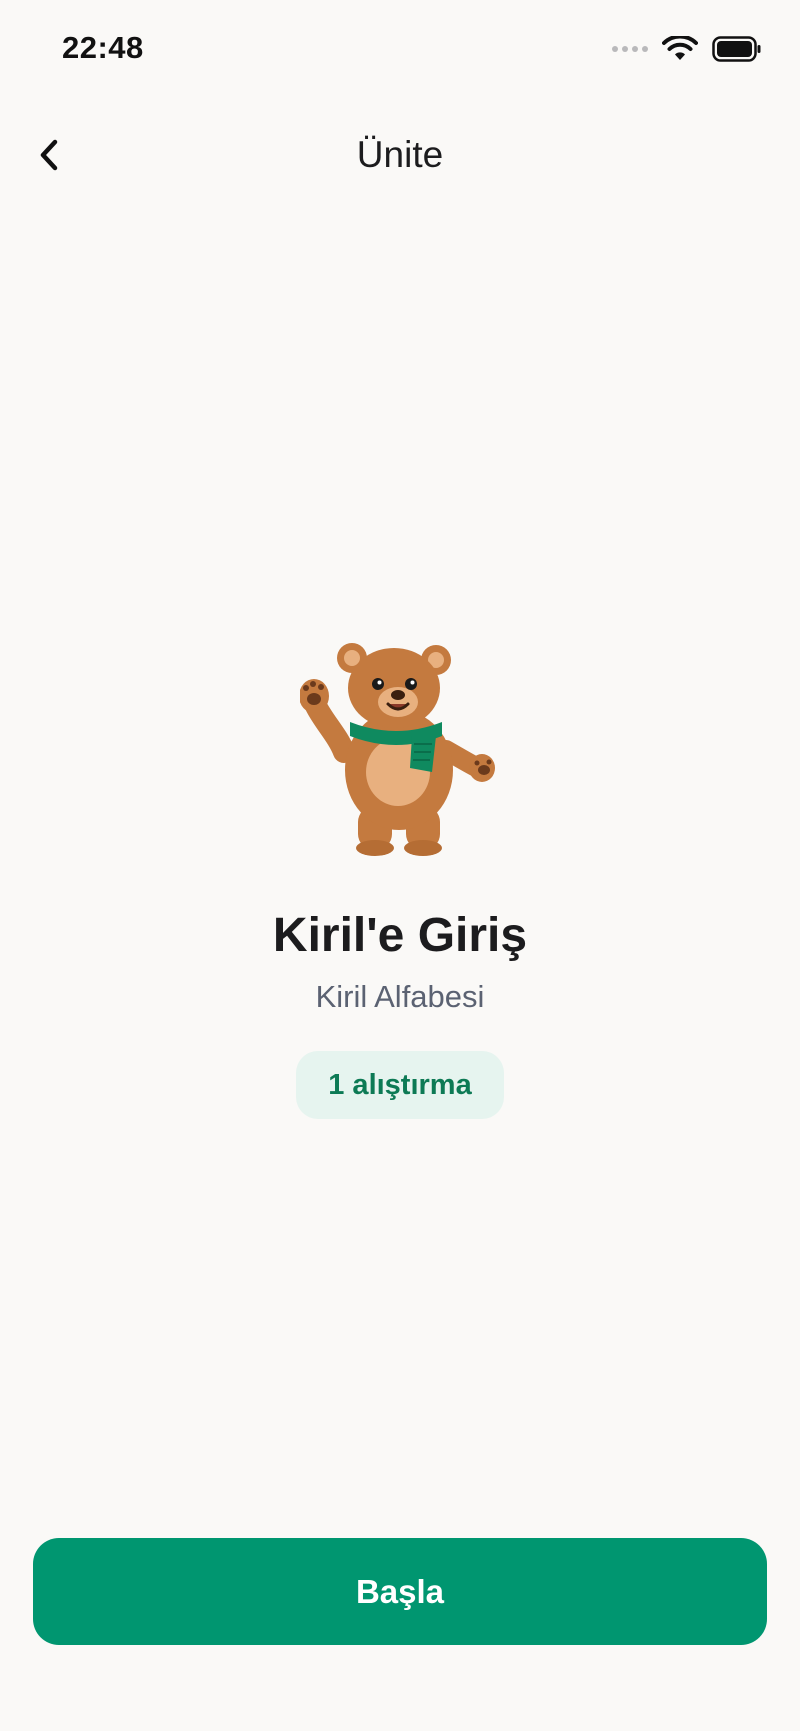  I want to click on status-time: 22:48, so click(103, 47).